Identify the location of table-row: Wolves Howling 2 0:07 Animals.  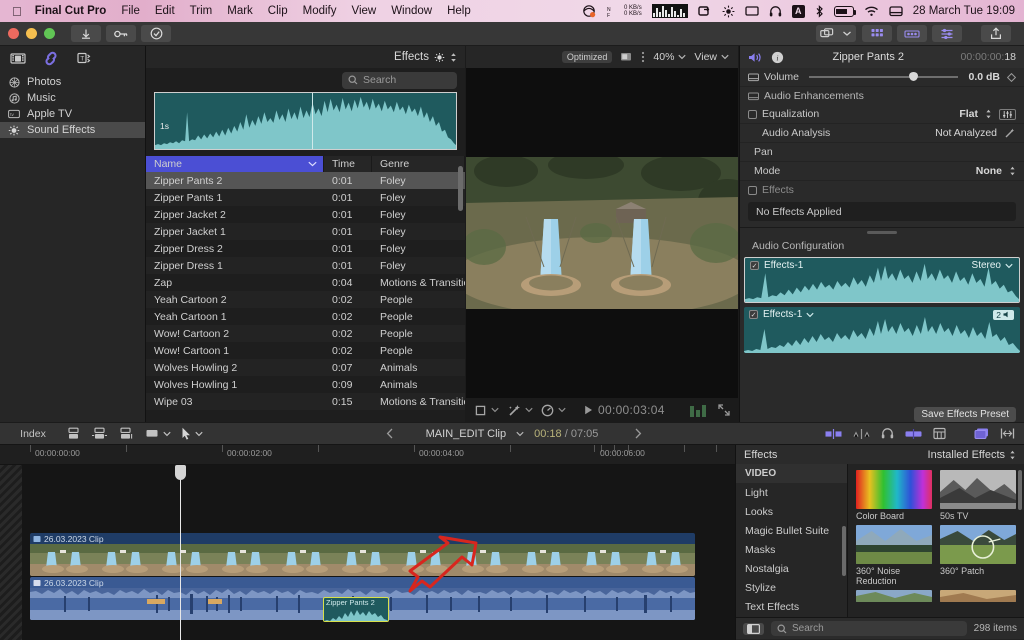
(305, 367).